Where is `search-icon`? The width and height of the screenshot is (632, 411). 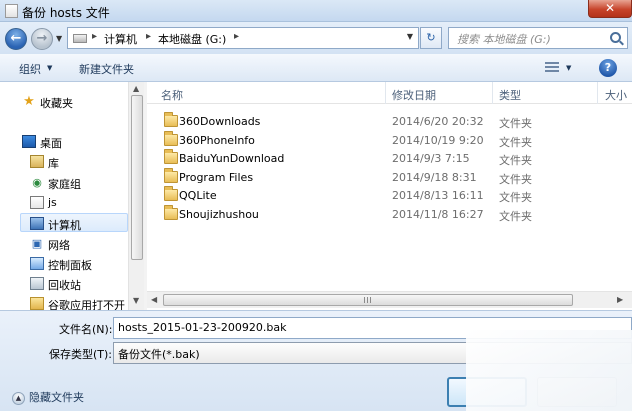 search-icon is located at coordinates (615, 37).